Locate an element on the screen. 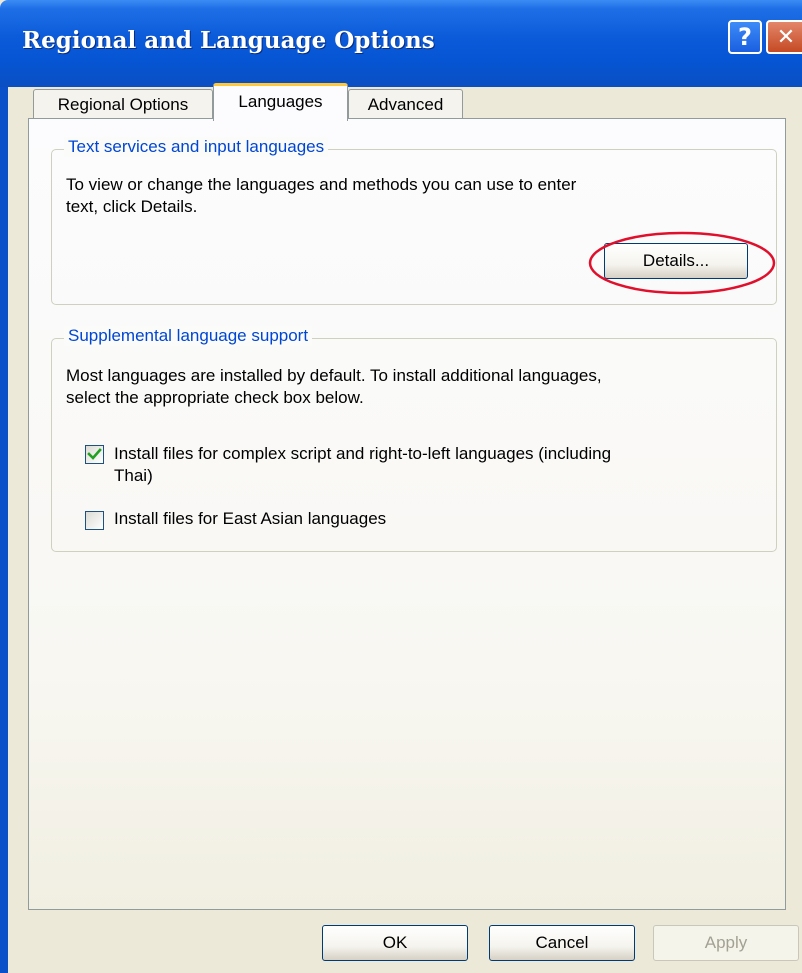  tab-advanced: Advanced is located at coordinates (405, 105).